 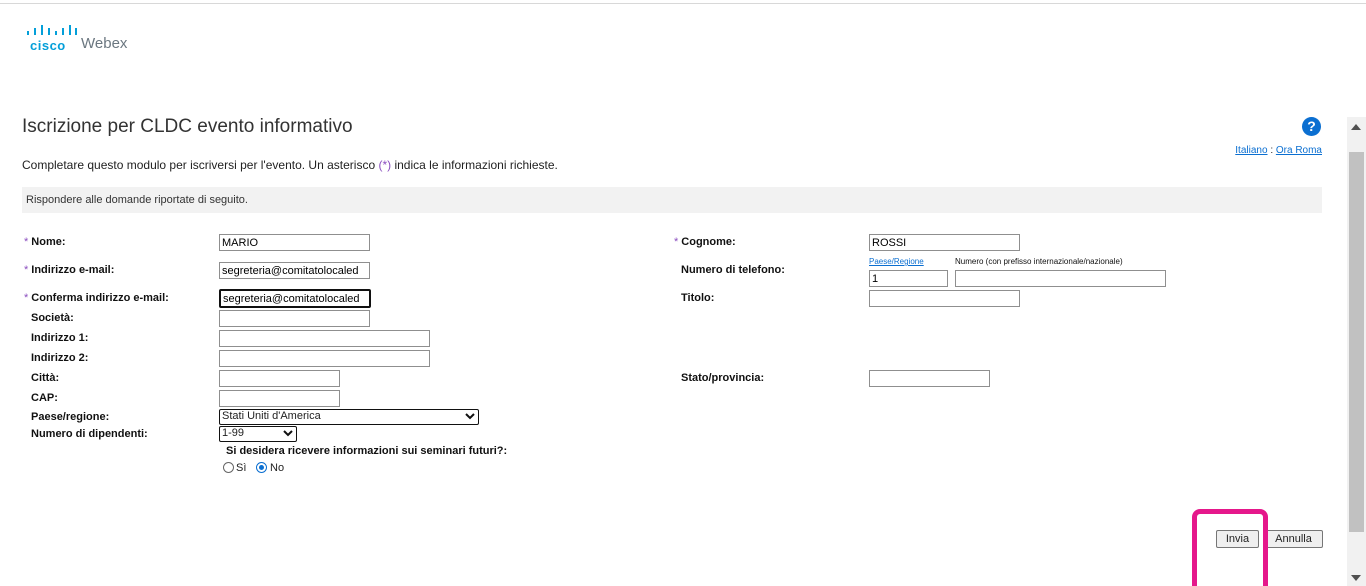 I want to click on locale-links: Italiano : Ora Roma, so click(x=1278, y=150).